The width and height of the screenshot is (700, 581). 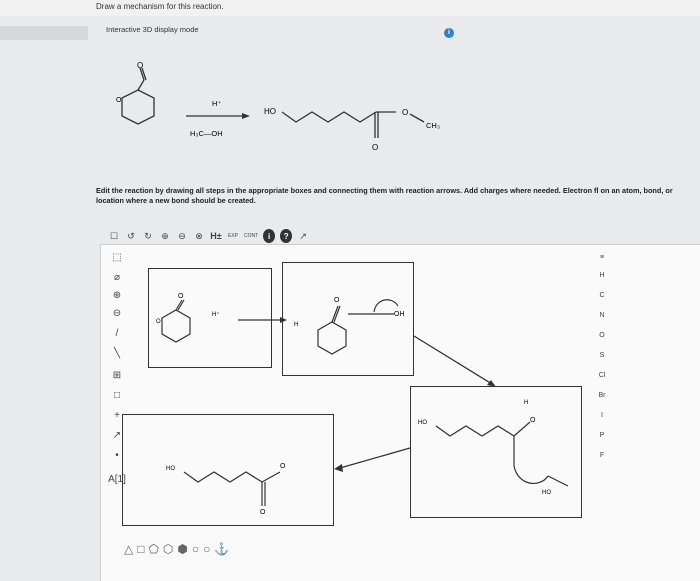 I want to click on help-icon: ?, so click(x=286, y=236).